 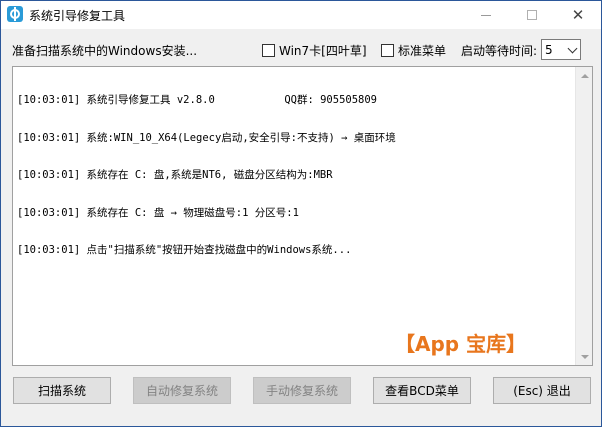 I want to click on maximize-button, so click(x=532, y=15).